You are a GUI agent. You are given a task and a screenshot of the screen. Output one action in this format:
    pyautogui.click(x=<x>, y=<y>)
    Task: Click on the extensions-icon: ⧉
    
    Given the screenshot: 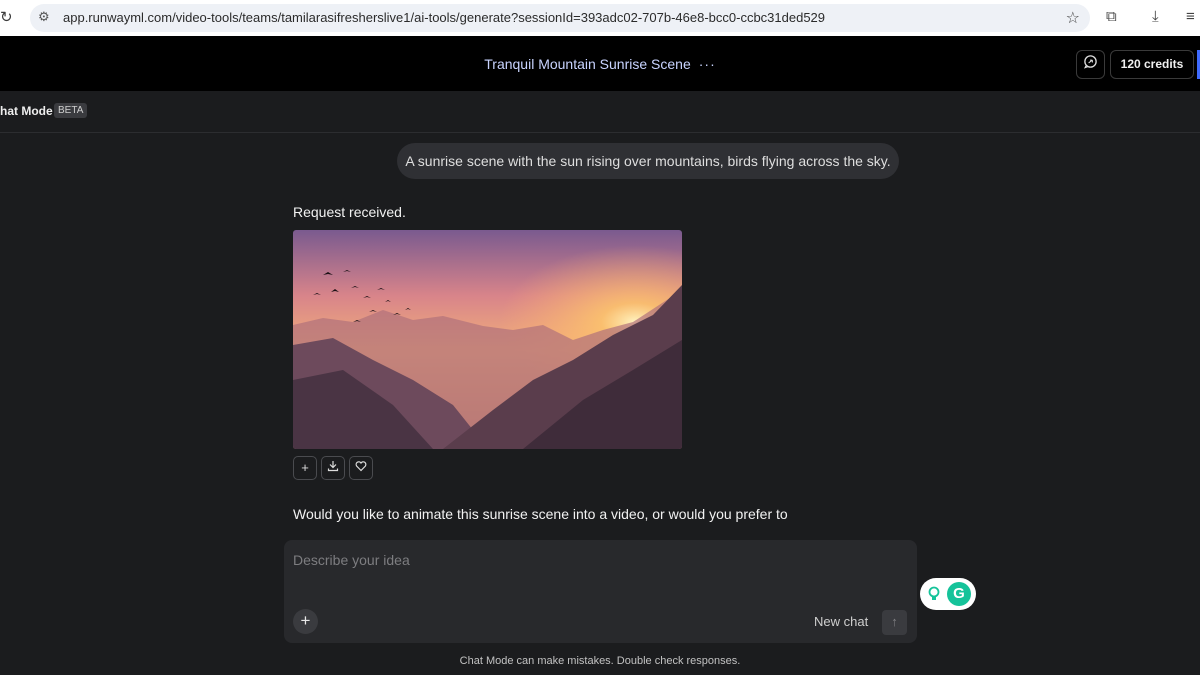 What is the action you would take?
    pyautogui.click(x=1111, y=16)
    